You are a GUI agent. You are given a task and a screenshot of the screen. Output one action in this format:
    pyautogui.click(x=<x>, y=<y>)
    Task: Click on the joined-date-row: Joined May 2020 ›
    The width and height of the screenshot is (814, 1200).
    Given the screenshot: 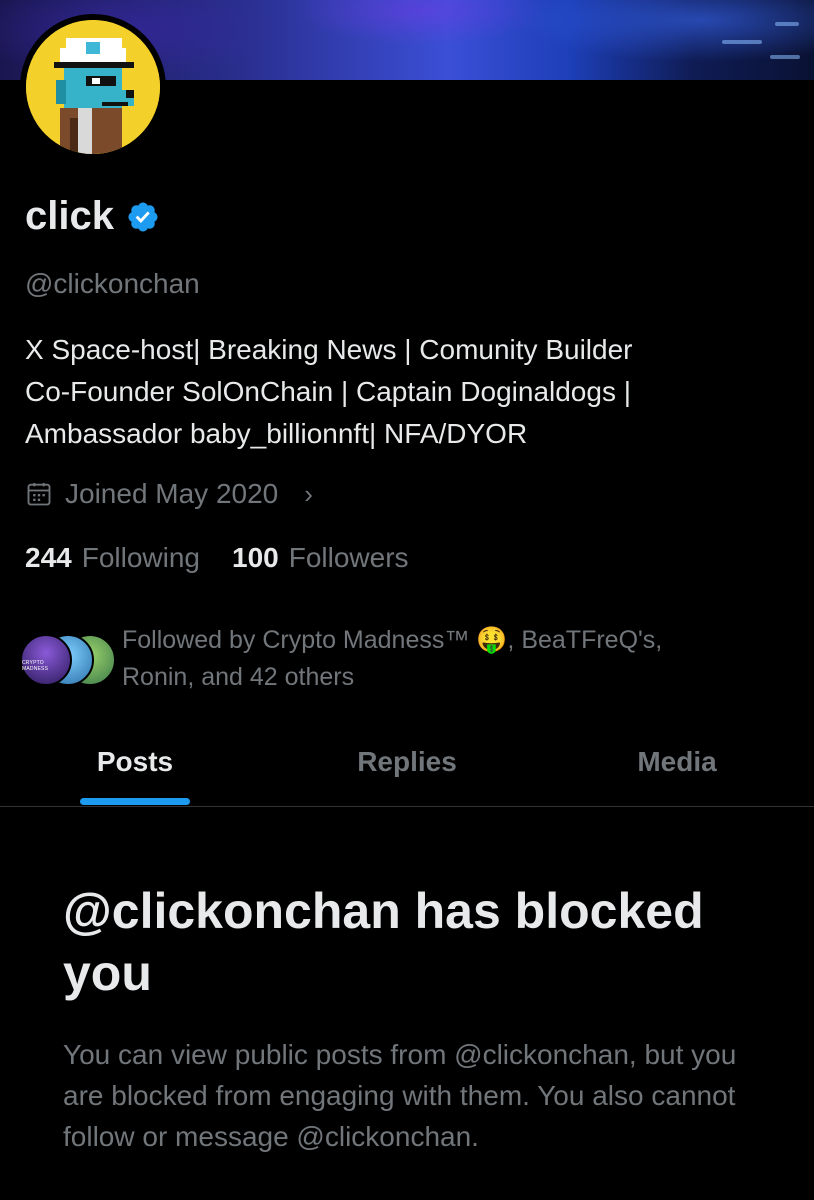 What is the action you would take?
    pyautogui.click(x=169, y=494)
    